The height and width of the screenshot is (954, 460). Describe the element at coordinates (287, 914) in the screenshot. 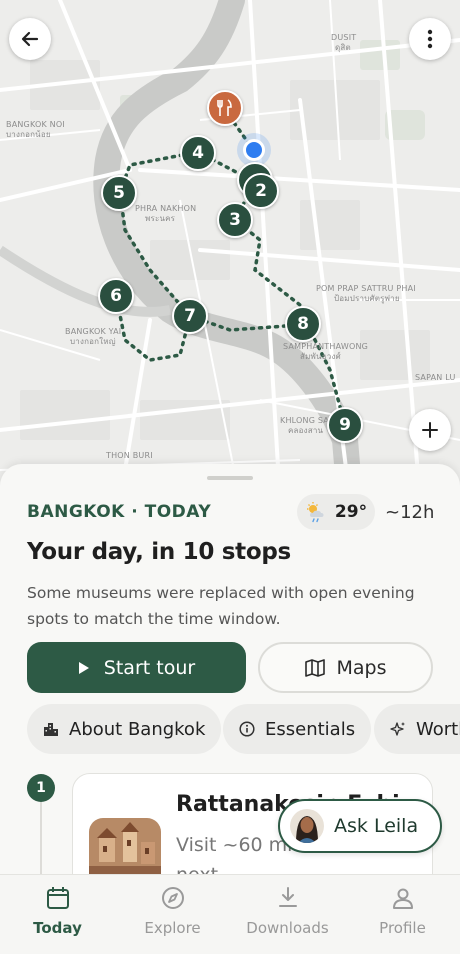

I see `nav-downloads: Downloads` at that location.